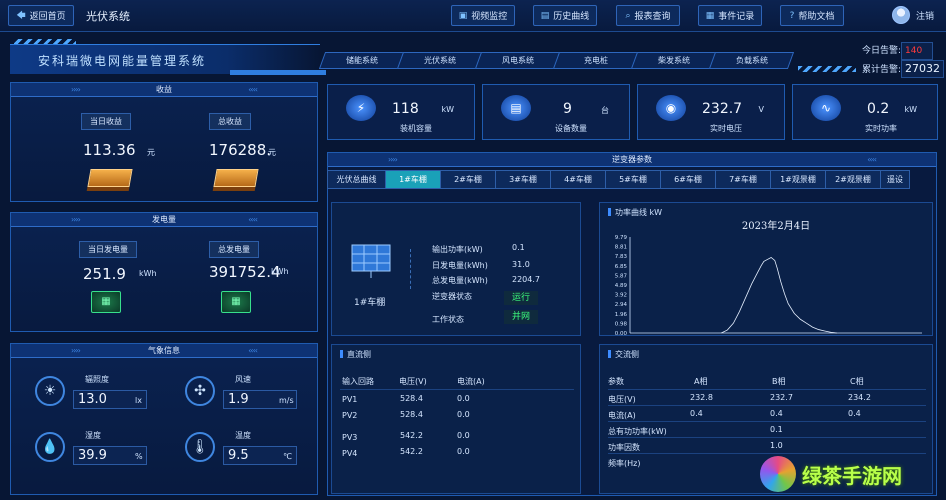 This screenshot has width=946, height=500. What do you see at coordinates (648, 15) in the screenshot?
I see `report-query-button: ⌕ 报表查询` at bounding box center [648, 15].